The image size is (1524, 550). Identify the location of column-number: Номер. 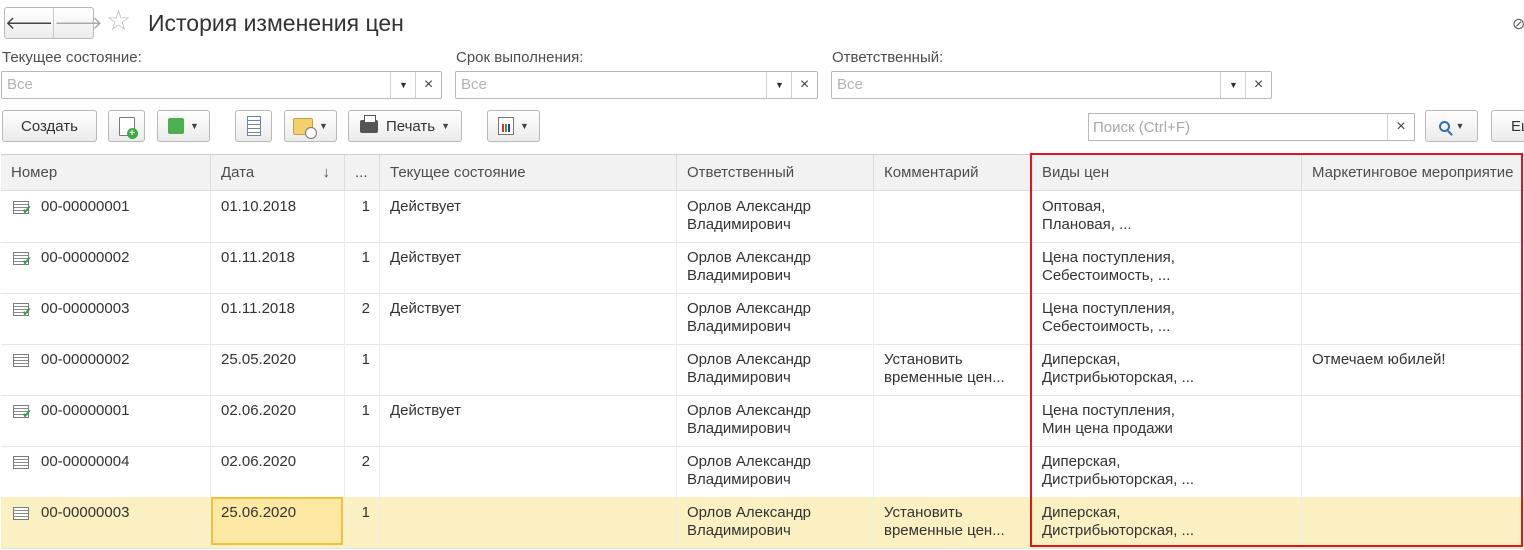
(106, 172).